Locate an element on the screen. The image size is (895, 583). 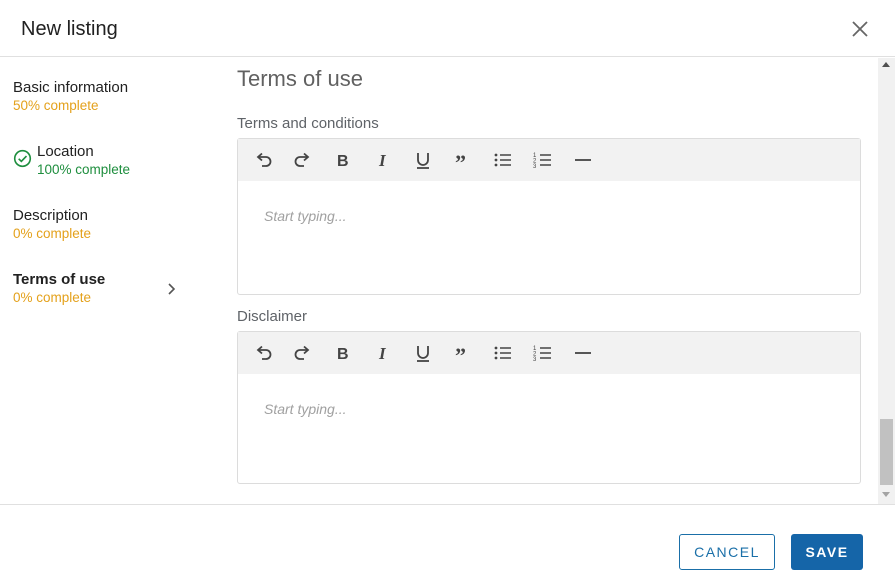
vertical-scrollbar is located at coordinates (886, 281).